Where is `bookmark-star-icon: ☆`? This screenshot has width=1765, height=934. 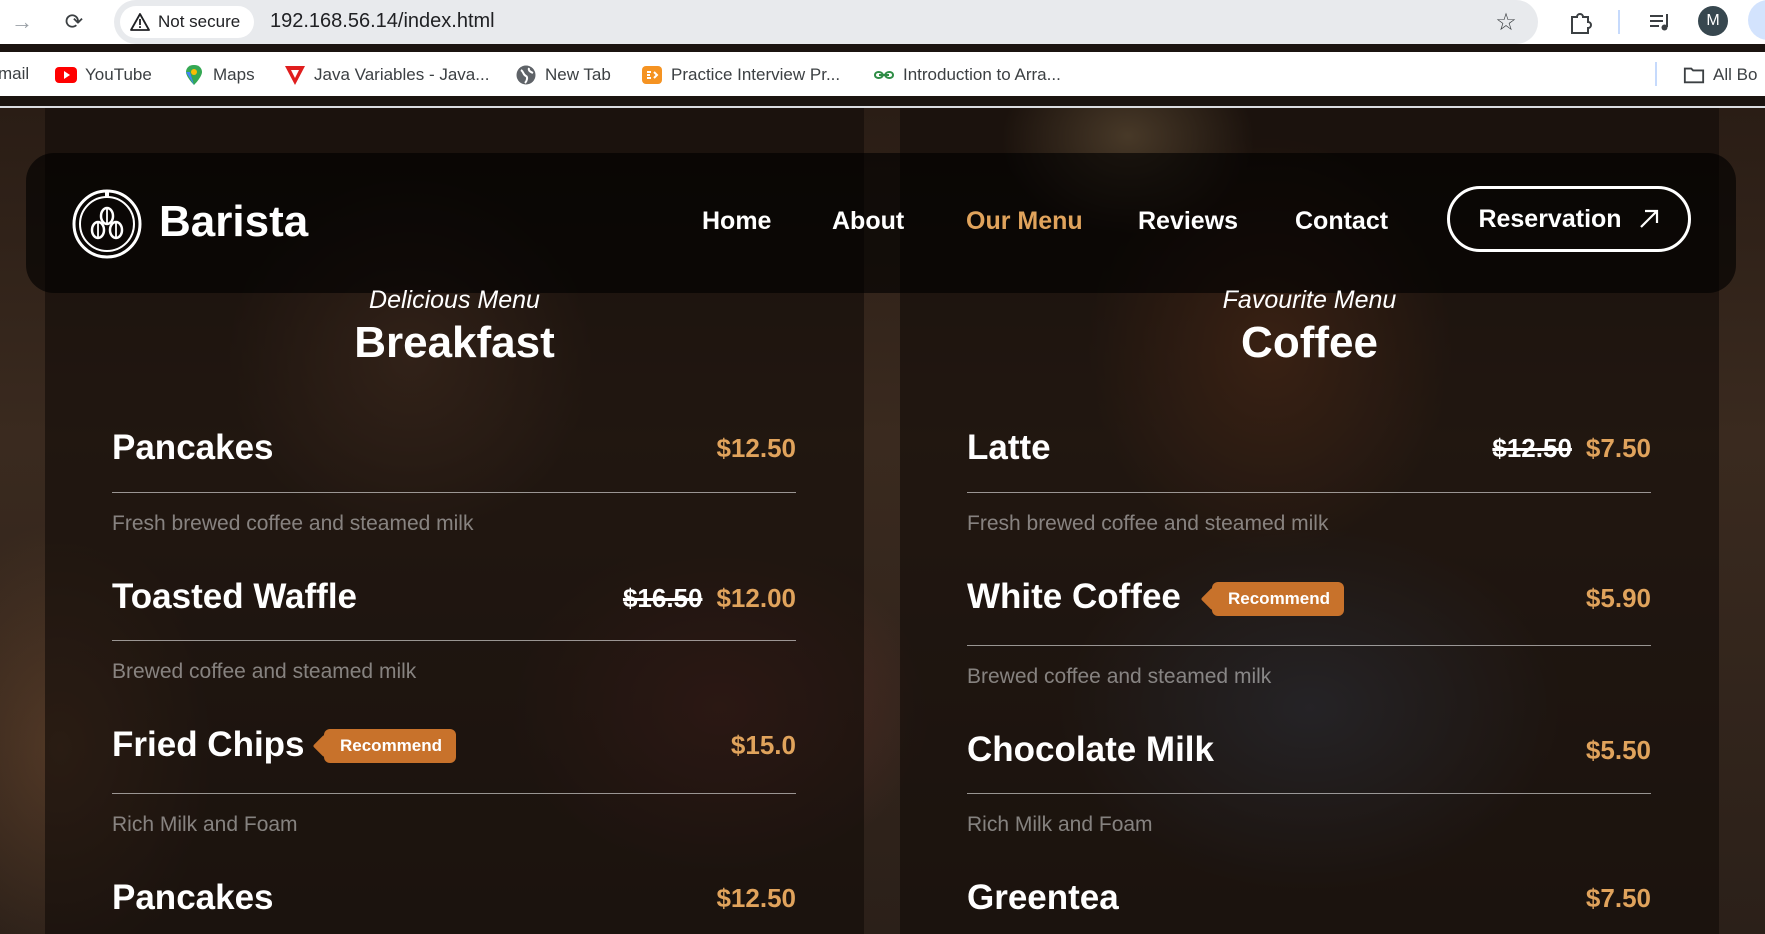 bookmark-star-icon: ☆ is located at coordinates (1506, 22).